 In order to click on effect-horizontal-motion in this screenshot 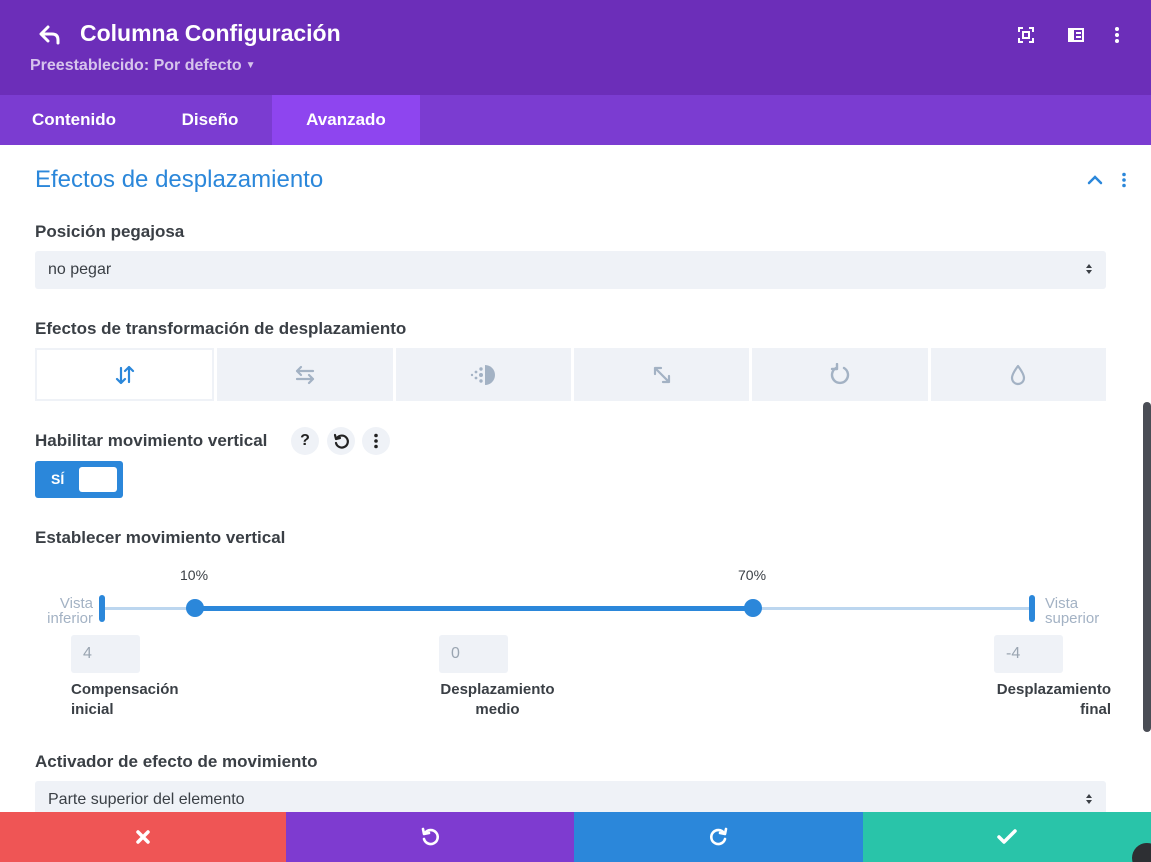, I will do `click(305, 374)`.